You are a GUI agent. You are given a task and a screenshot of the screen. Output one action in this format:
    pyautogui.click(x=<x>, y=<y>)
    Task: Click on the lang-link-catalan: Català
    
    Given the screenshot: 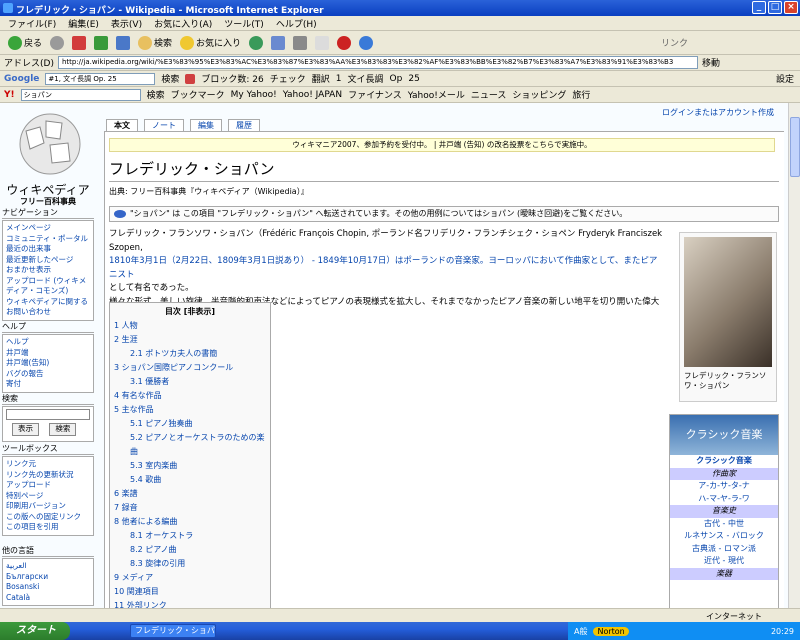 What is the action you would take?
    pyautogui.click(x=48, y=598)
    